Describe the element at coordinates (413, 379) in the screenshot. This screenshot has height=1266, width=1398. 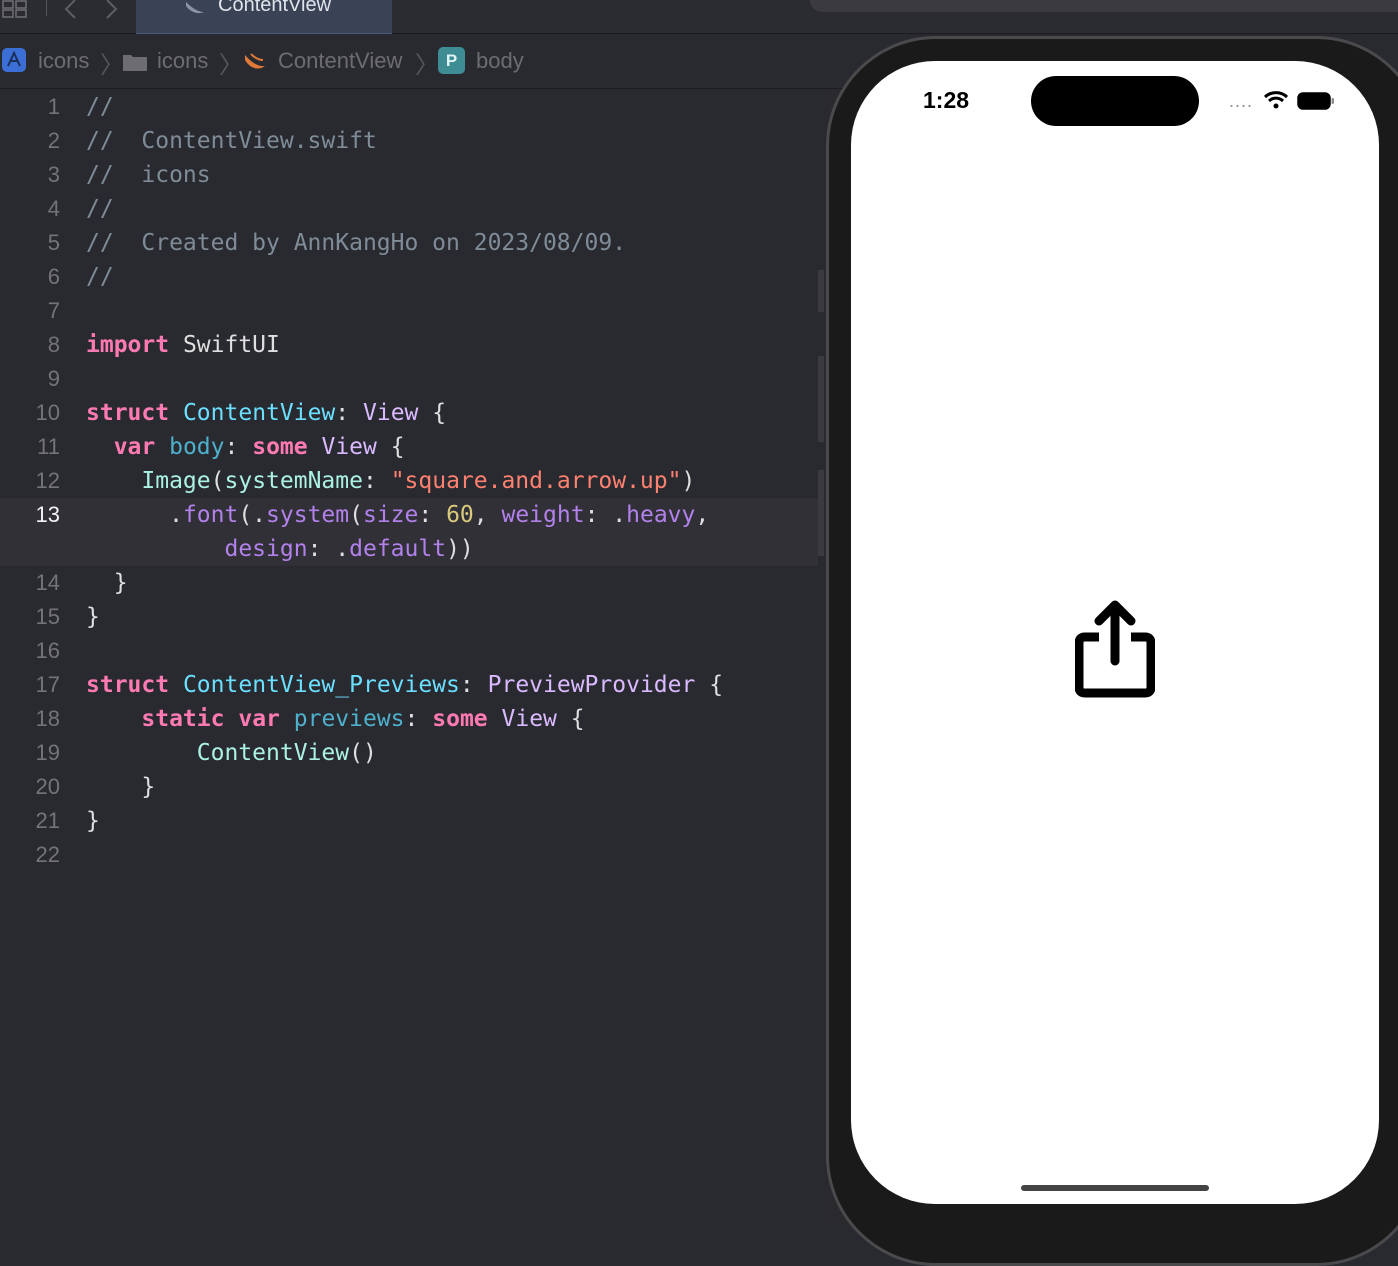
I see `code-line: 9` at that location.